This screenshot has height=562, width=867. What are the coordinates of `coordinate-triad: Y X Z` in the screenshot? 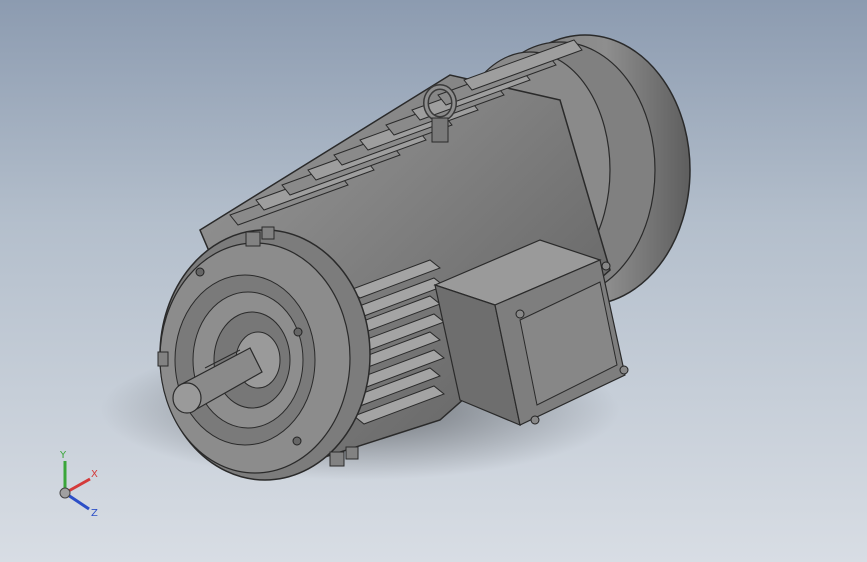 It's located at (80, 482).